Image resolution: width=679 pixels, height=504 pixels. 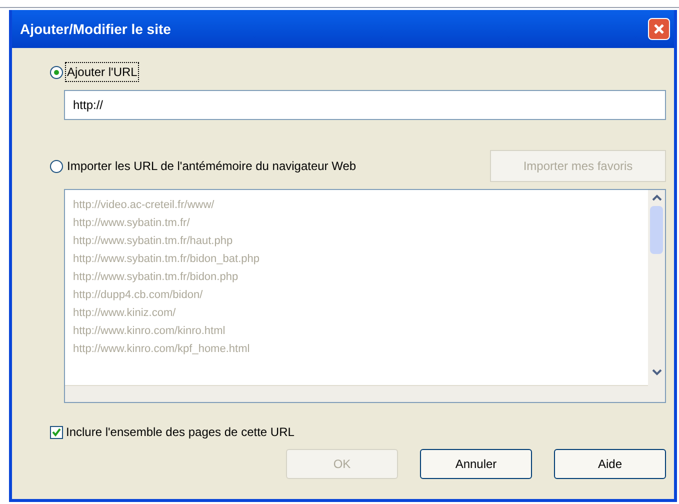 What do you see at coordinates (56, 432) in the screenshot?
I see `checkbox` at bounding box center [56, 432].